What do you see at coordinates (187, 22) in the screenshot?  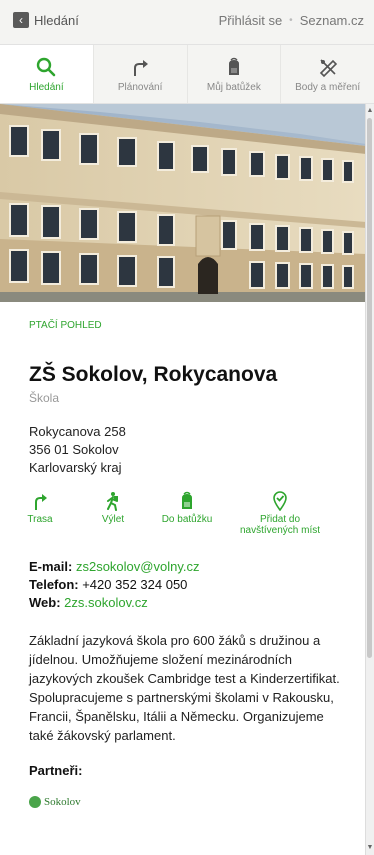 I see `top-bar: ‹ Hledání Přihlásit se • Seznam.cz` at bounding box center [187, 22].